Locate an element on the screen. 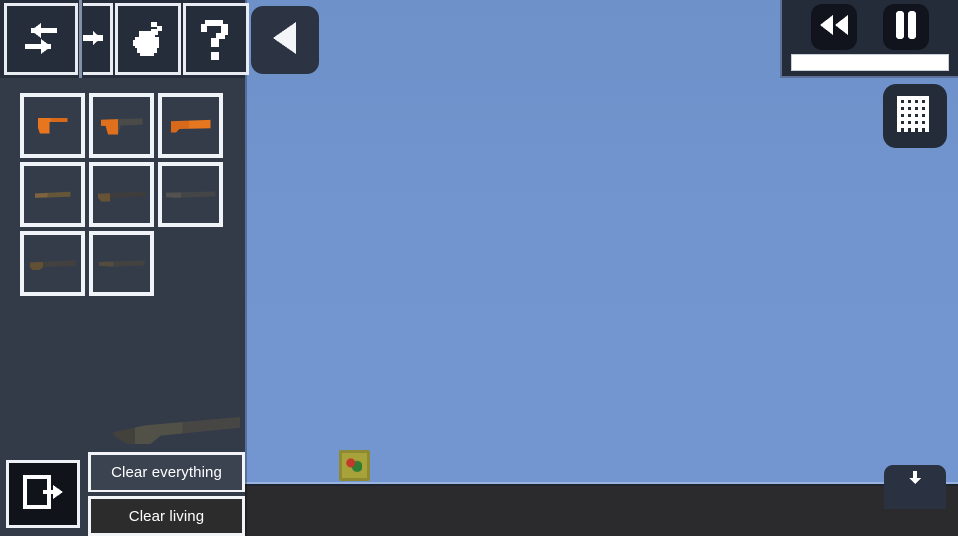  shotgun-icon is located at coordinates (121, 263).